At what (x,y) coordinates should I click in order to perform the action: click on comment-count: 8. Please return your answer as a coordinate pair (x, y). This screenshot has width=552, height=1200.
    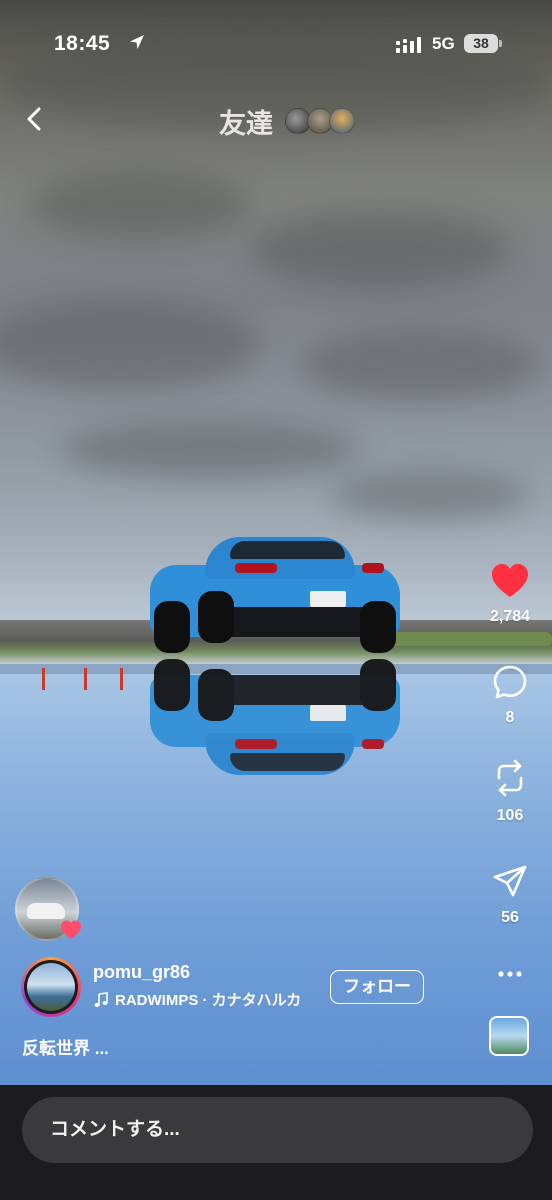
    Looking at the image, I should click on (510, 717).